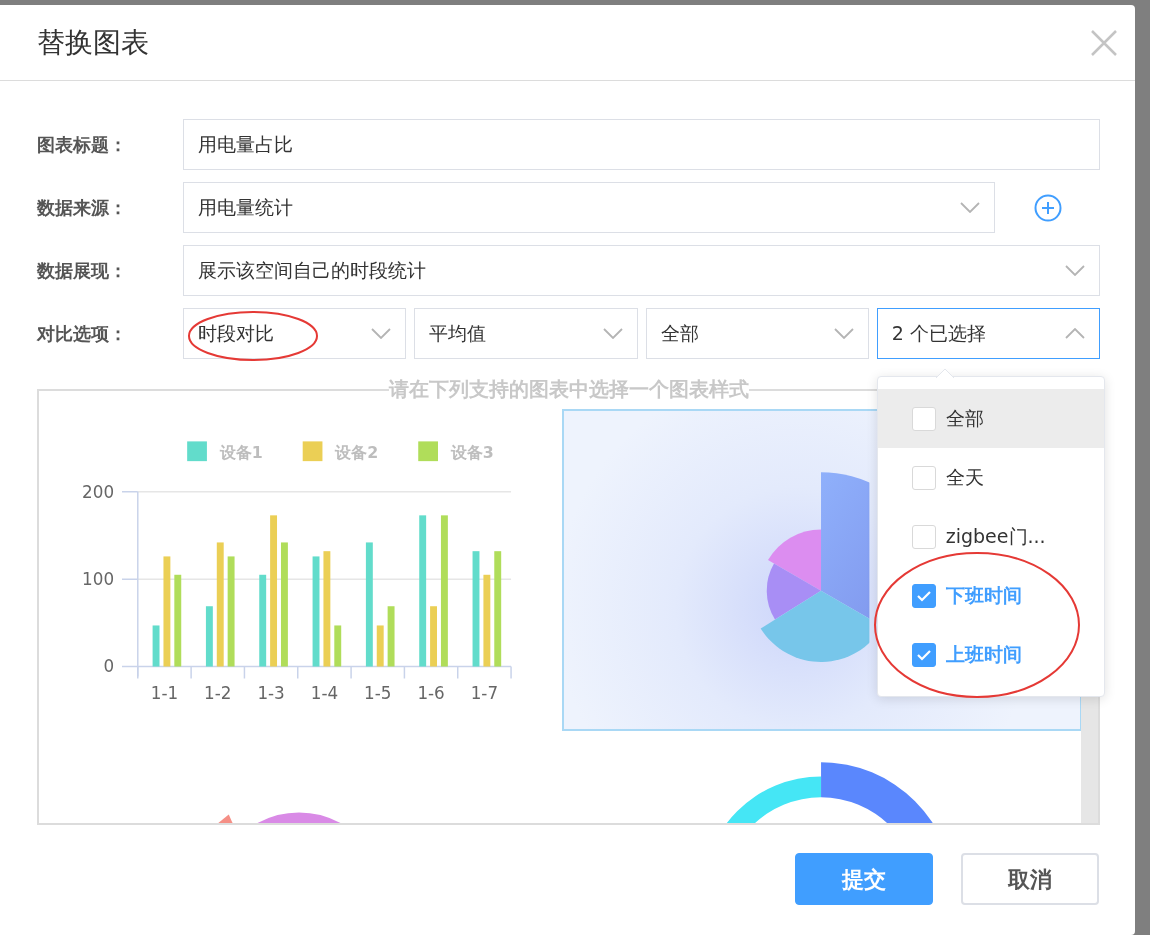  I want to click on field-label: 图表标题：, so click(82, 145).